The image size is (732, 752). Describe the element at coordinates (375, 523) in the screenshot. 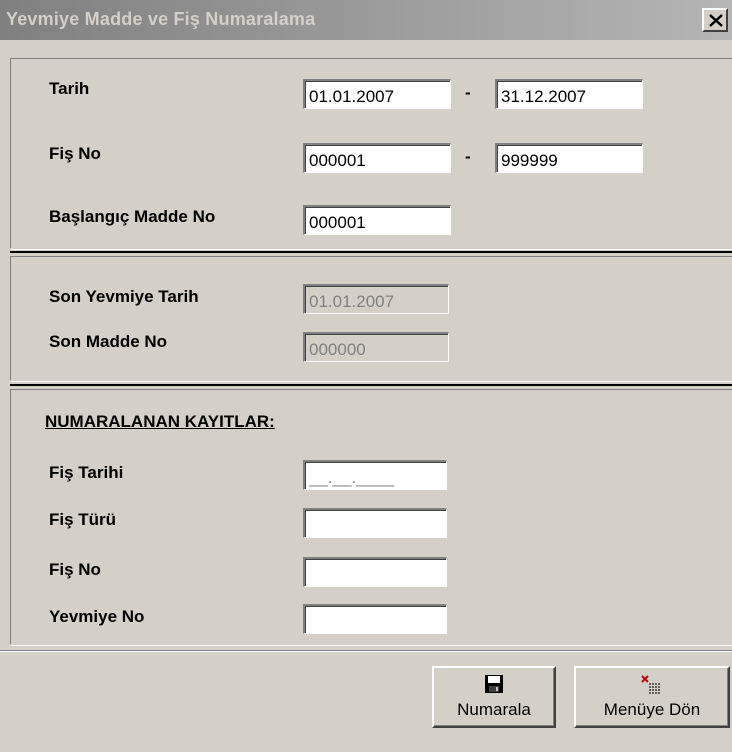

I see `fis-turu-input` at that location.